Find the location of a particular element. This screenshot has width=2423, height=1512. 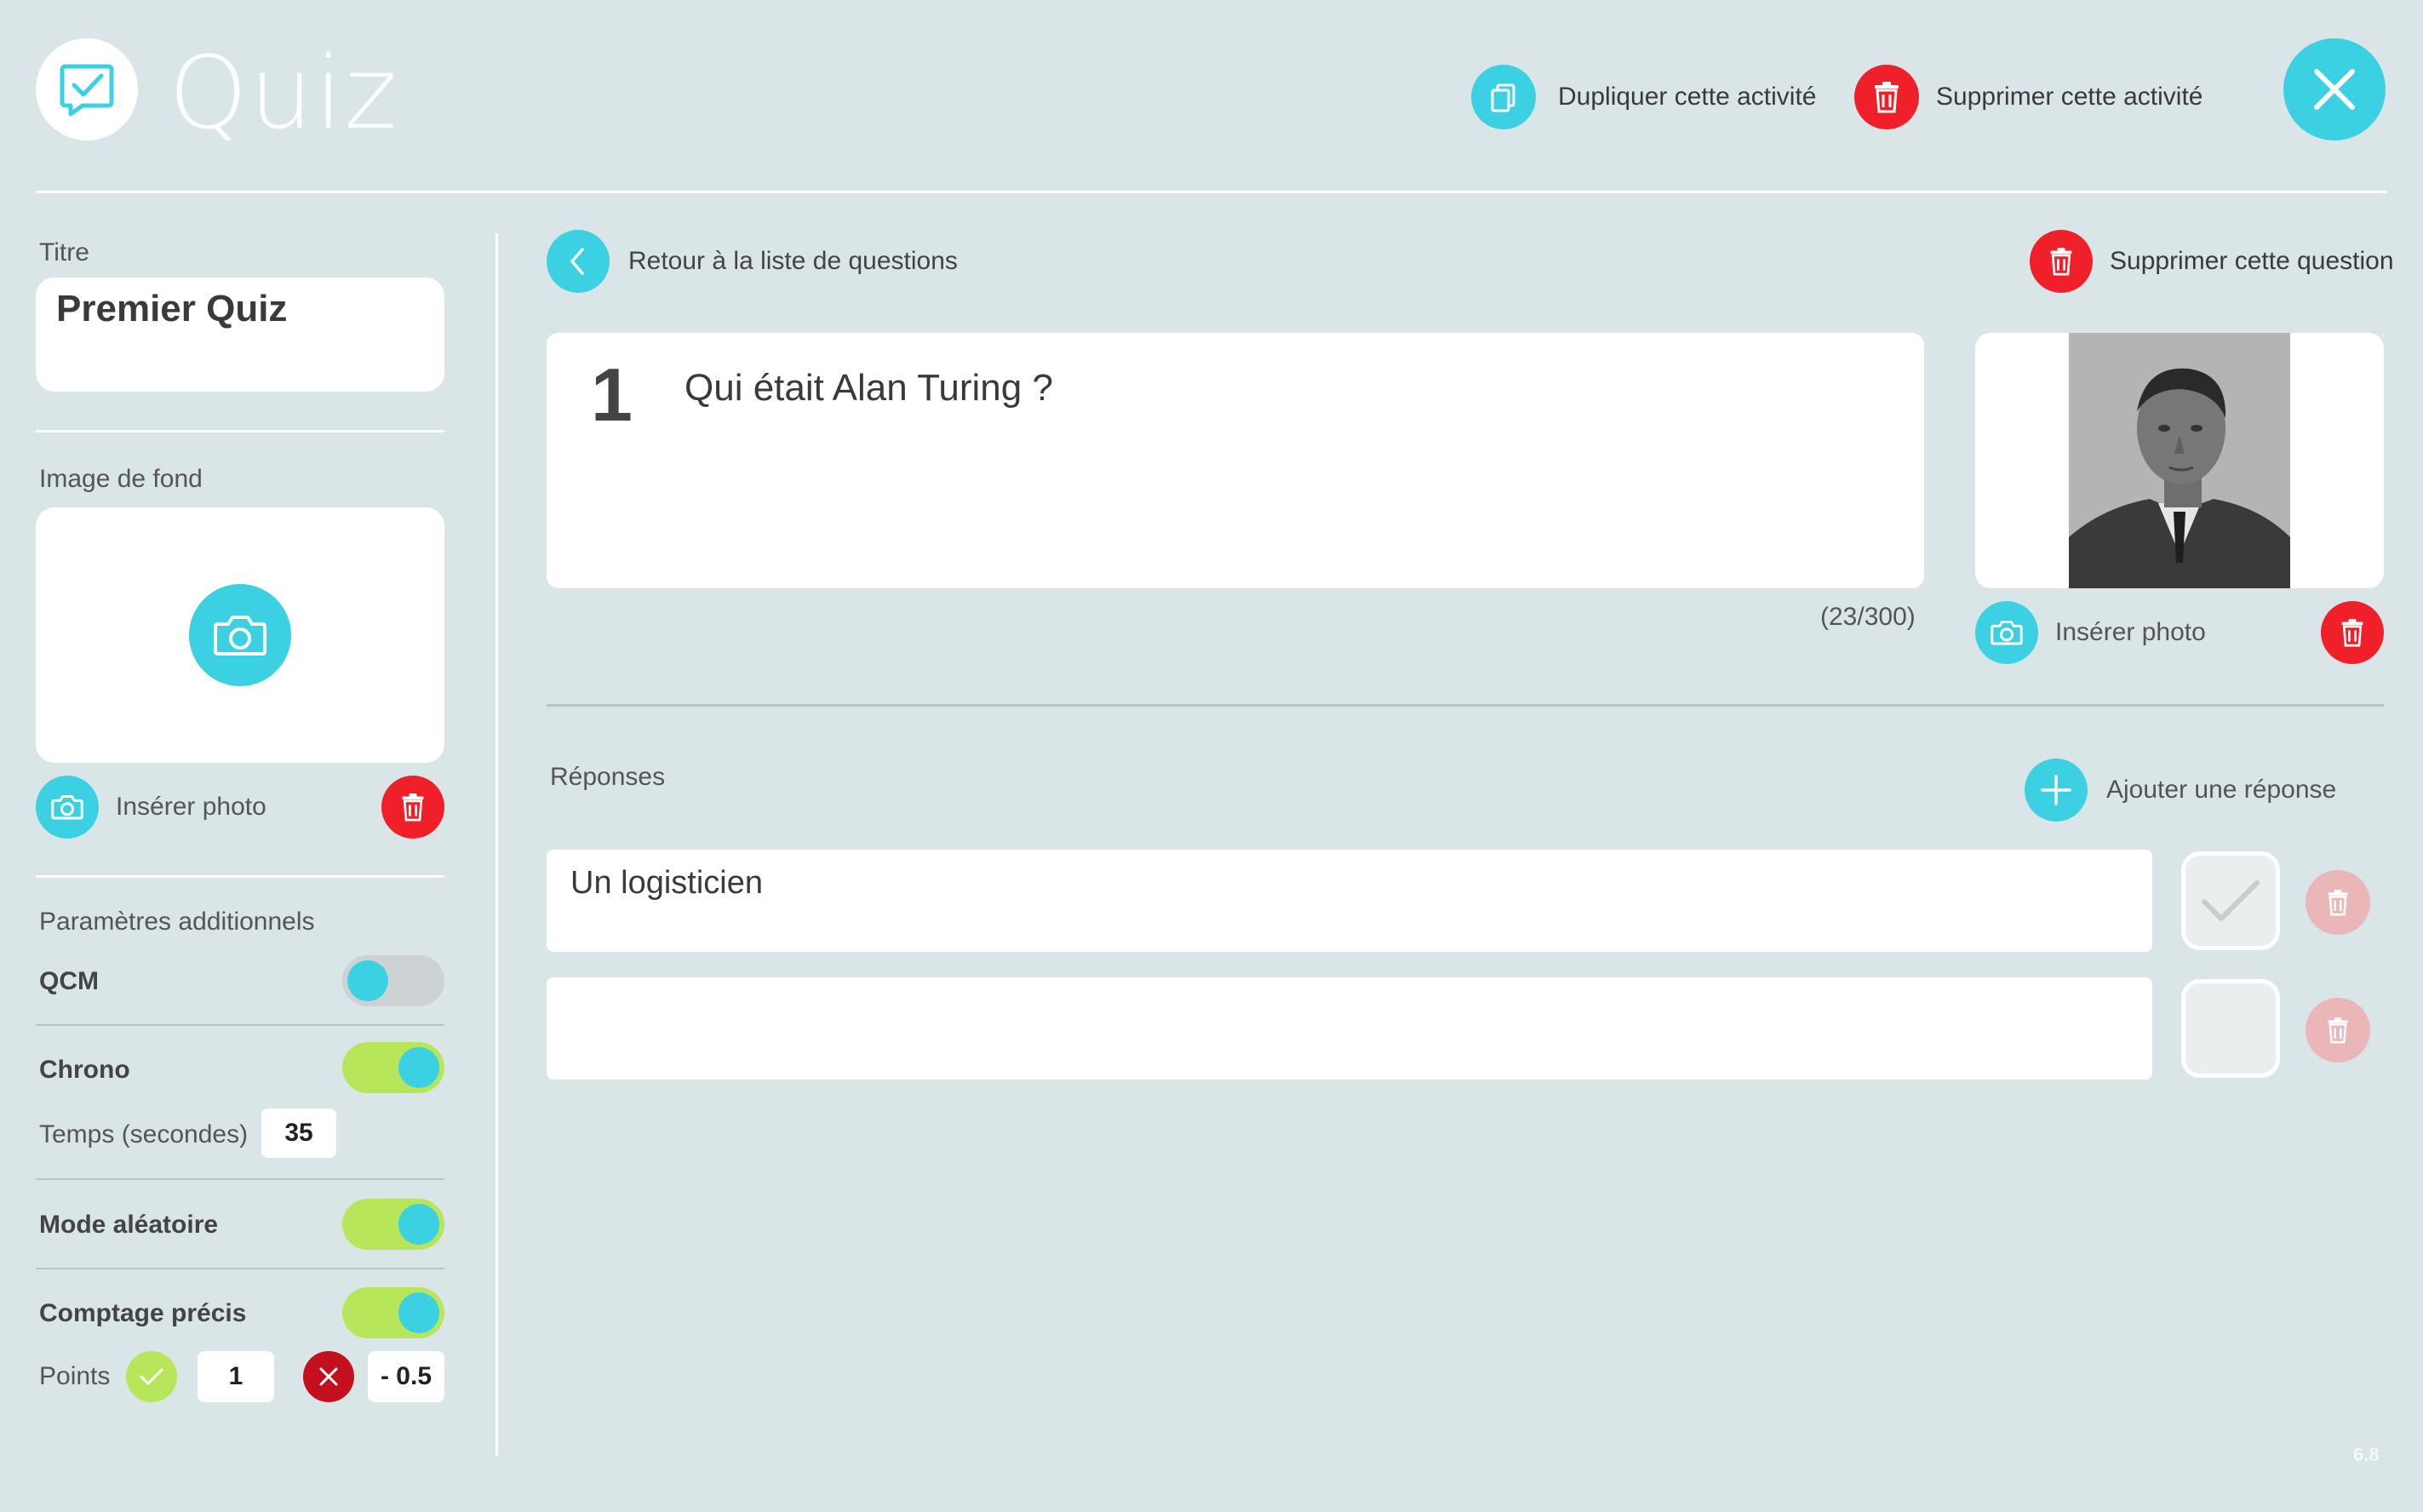

points-label: Points is located at coordinates (75, 1376).